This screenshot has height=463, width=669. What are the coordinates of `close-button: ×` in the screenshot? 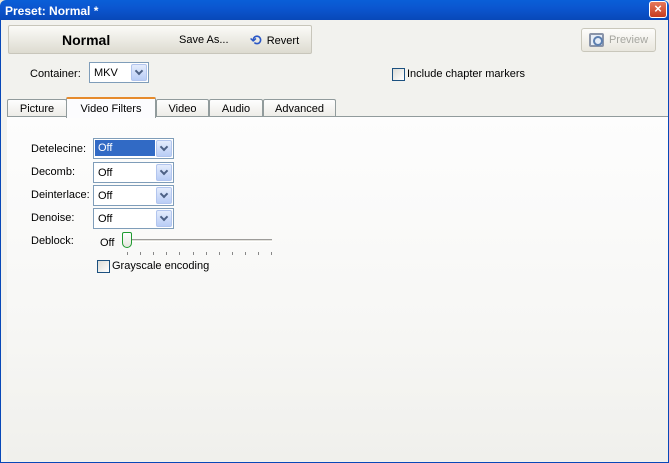 It's located at (658, 9).